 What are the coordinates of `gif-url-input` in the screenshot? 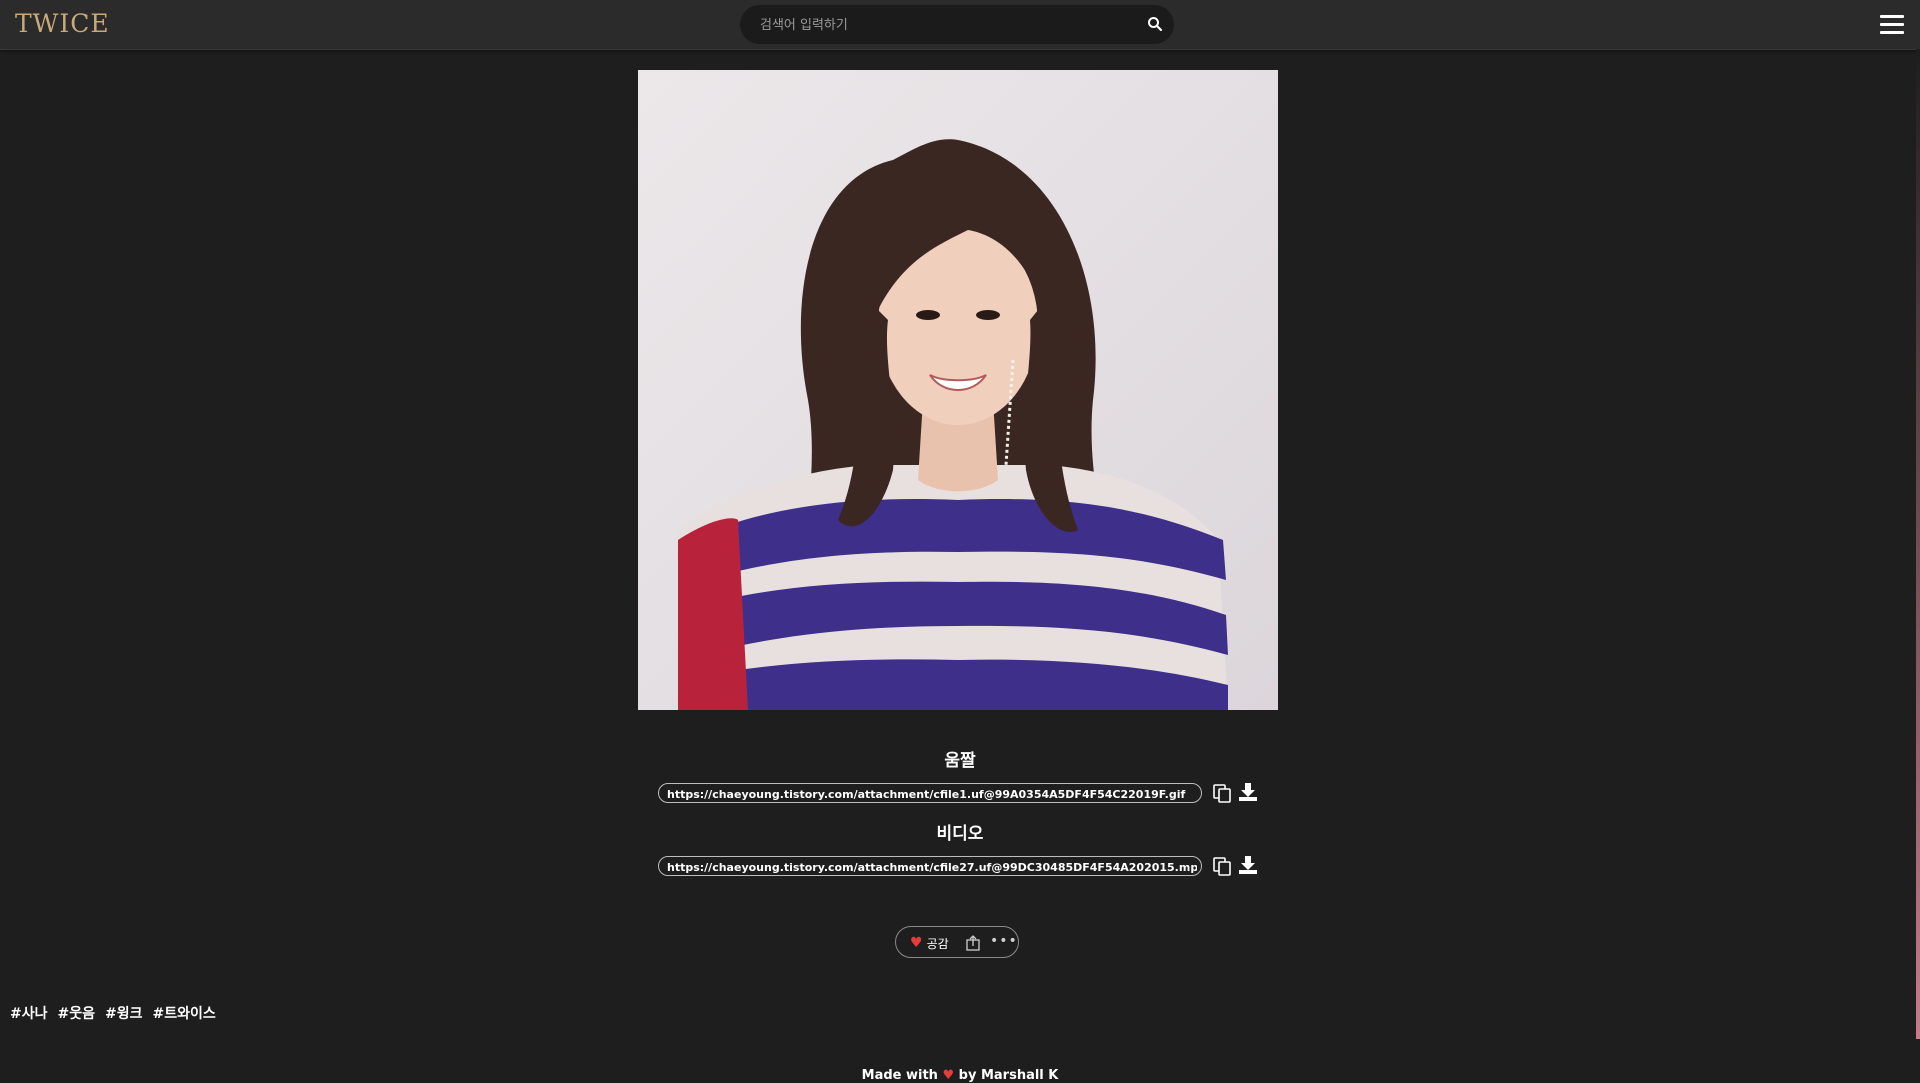 It's located at (932, 794).